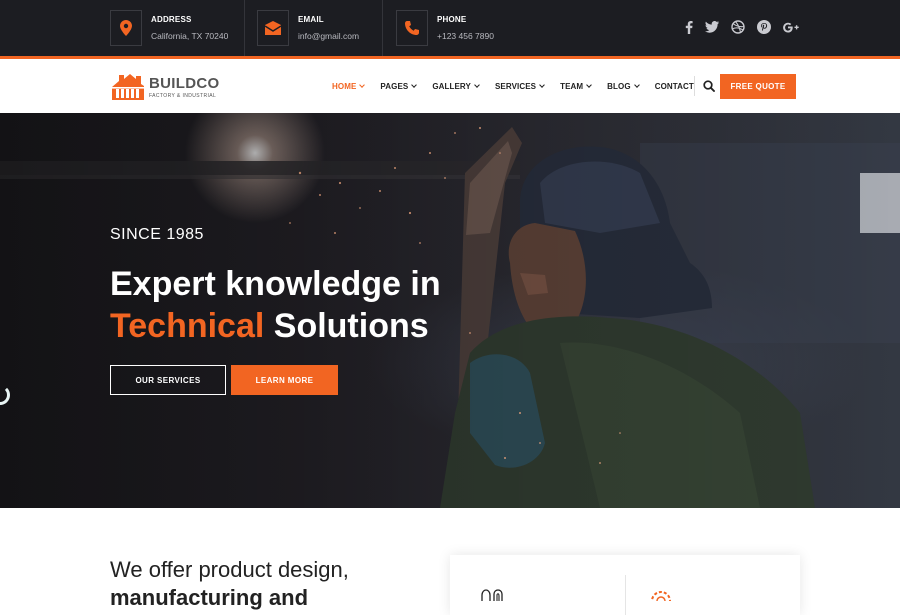  Describe the element at coordinates (126, 28) in the screenshot. I see `map-pin-icon` at that location.